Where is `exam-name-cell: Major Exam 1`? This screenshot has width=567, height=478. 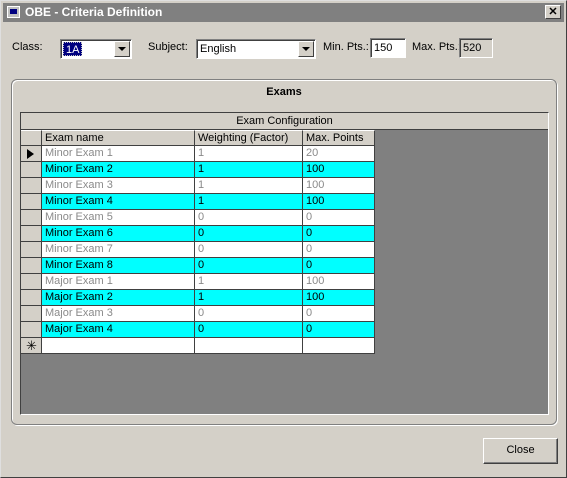 exam-name-cell: Major Exam 1 is located at coordinates (118, 282).